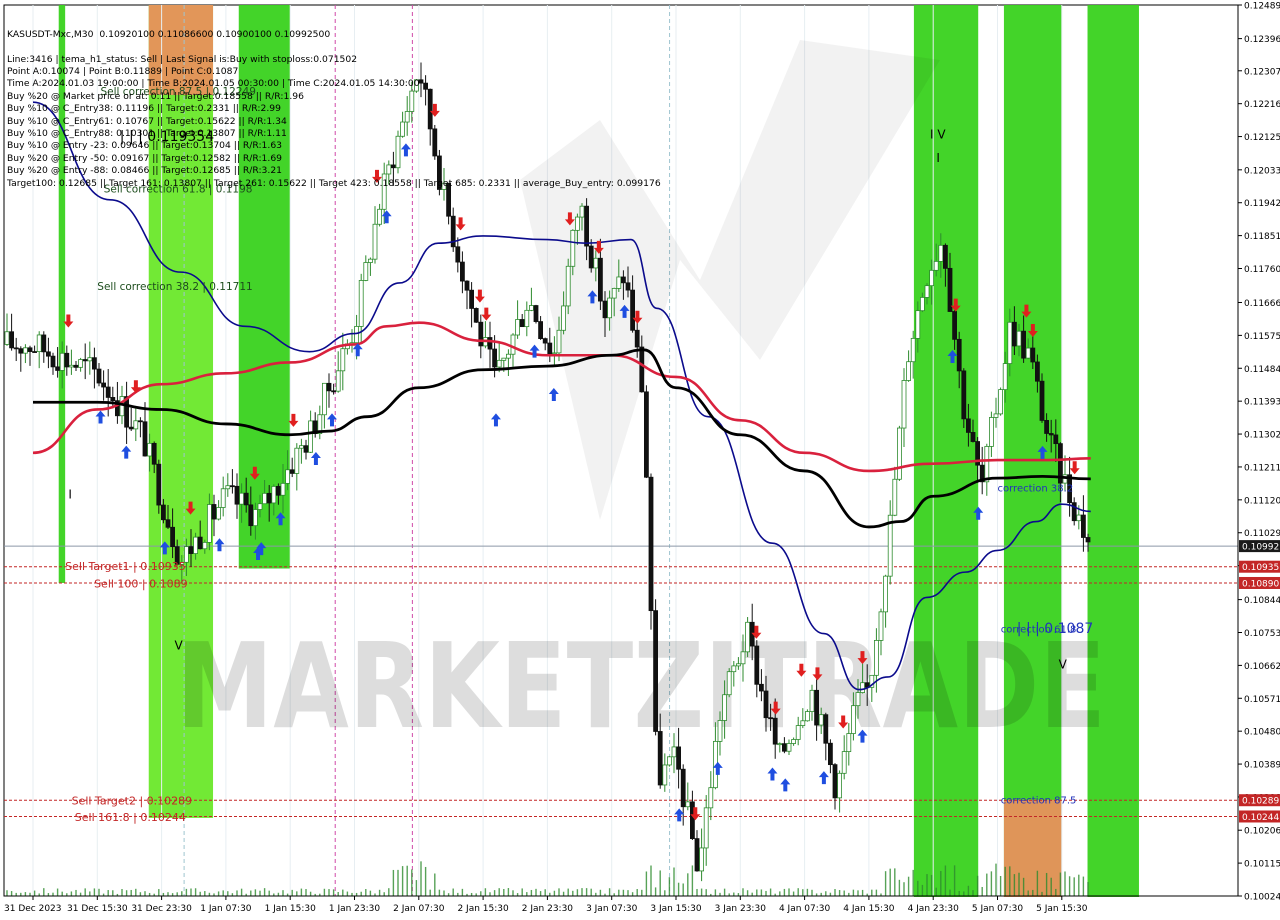 The width and height of the screenshot is (1280, 920). What do you see at coordinates (1262, 501) in the screenshot?
I see `y-tick-label: 0.11120` at bounding box center [1262, 501].